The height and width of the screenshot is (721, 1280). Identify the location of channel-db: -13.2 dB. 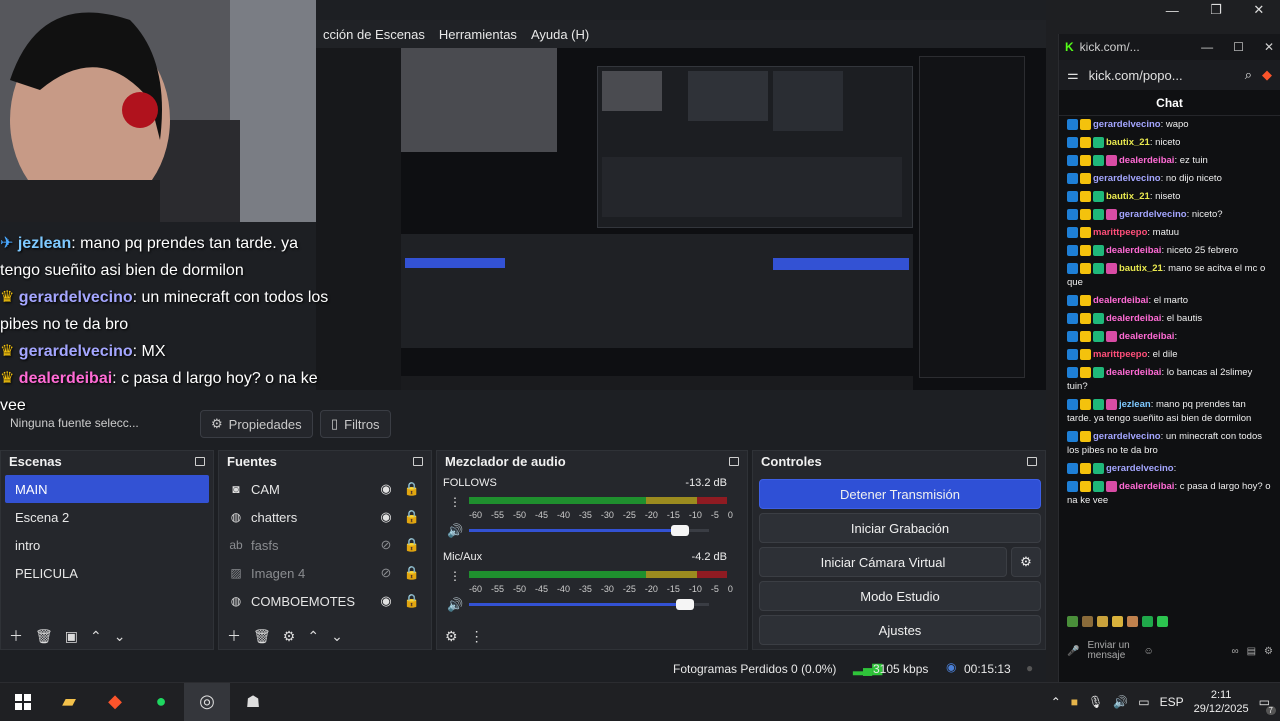
(706, 483).